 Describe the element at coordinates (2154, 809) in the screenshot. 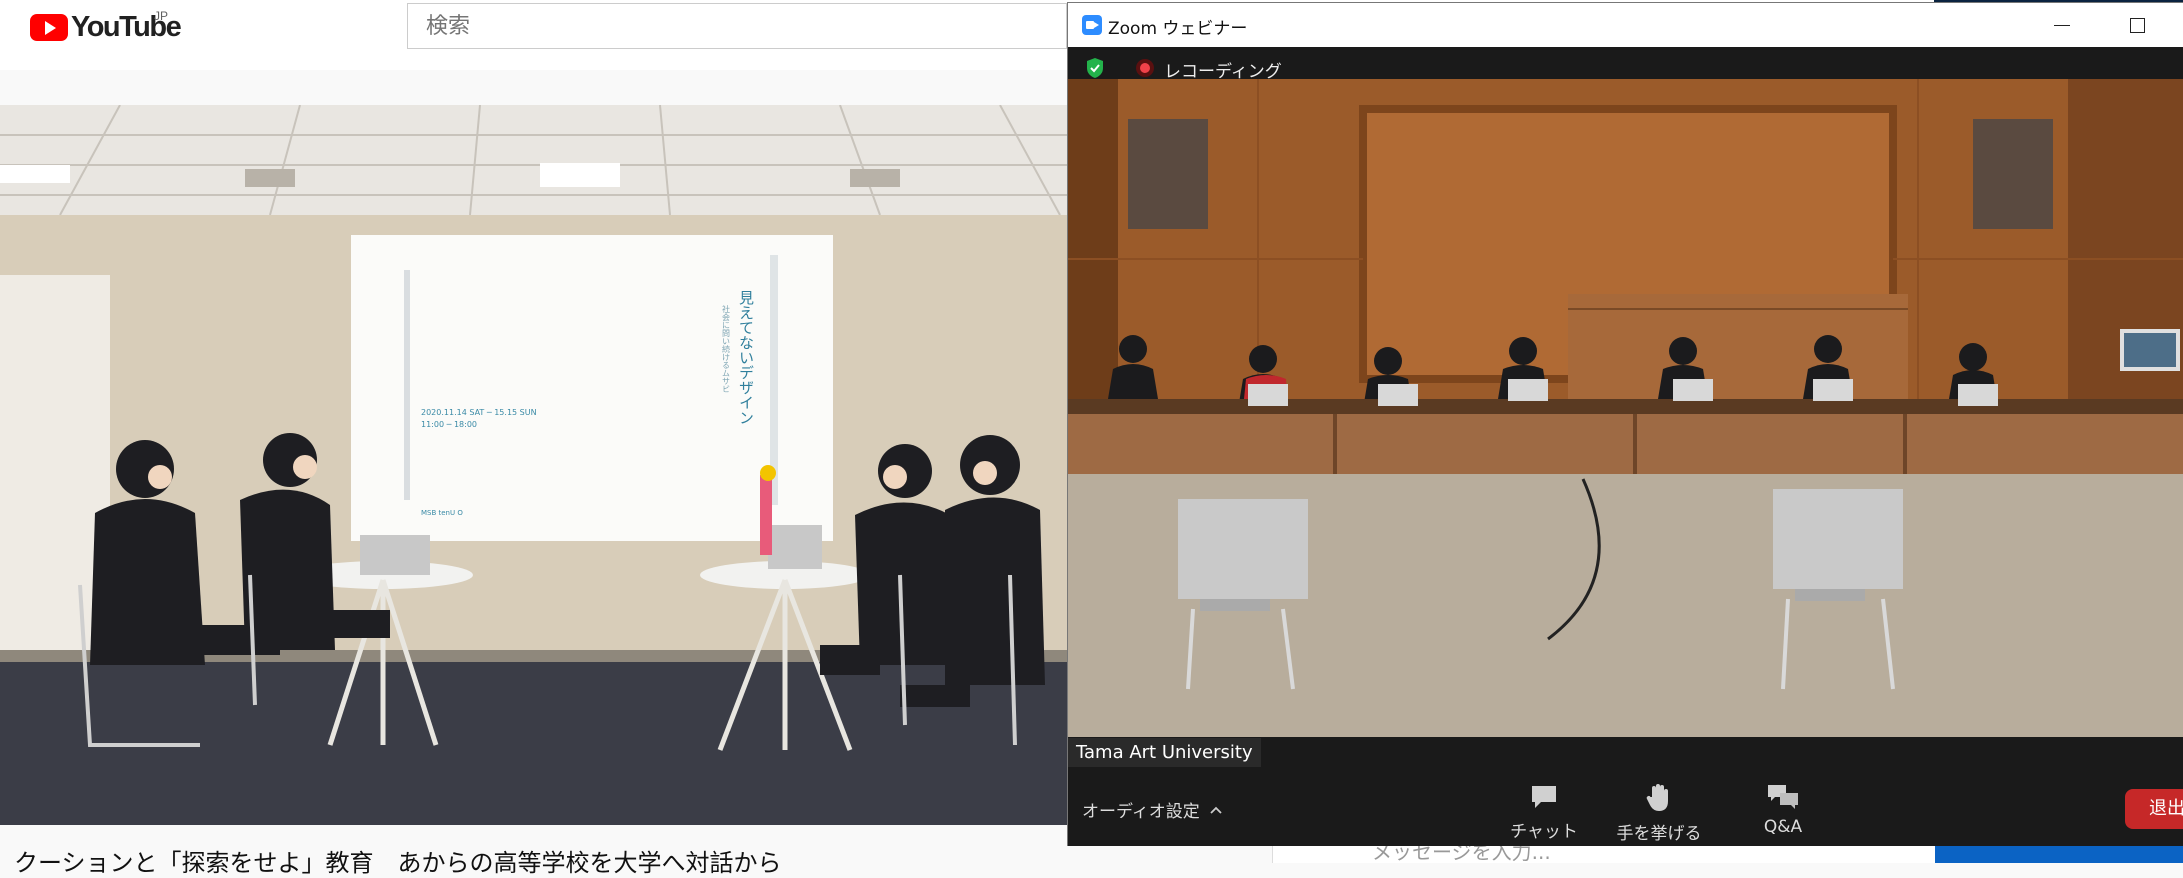

I see `leave-button: 退出` at that location.